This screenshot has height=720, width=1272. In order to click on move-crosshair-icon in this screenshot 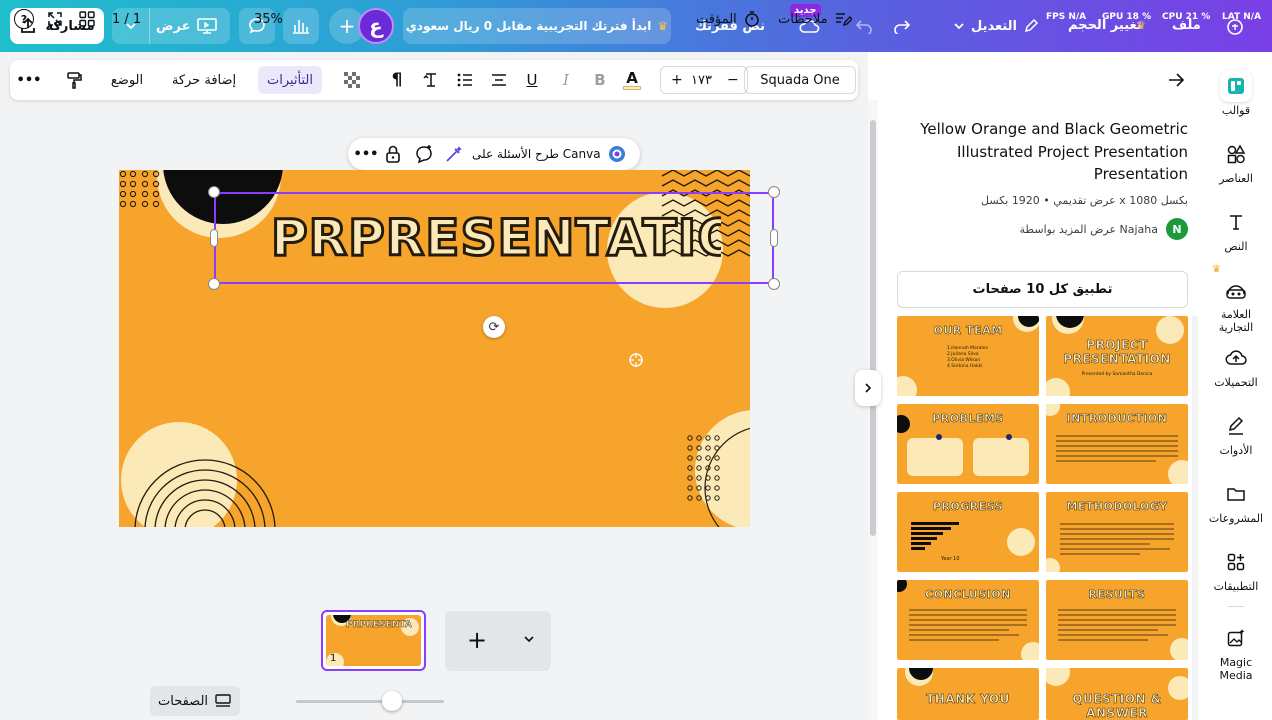, I will do `click(636, 362)`.